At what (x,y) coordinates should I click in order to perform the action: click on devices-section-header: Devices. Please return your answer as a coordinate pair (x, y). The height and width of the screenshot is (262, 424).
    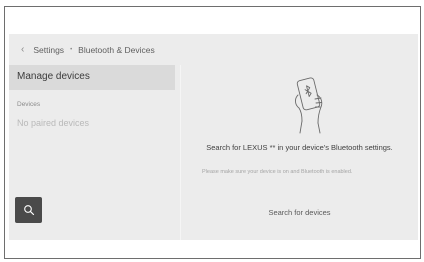
    Looking at the image, I should click on (29, 104).